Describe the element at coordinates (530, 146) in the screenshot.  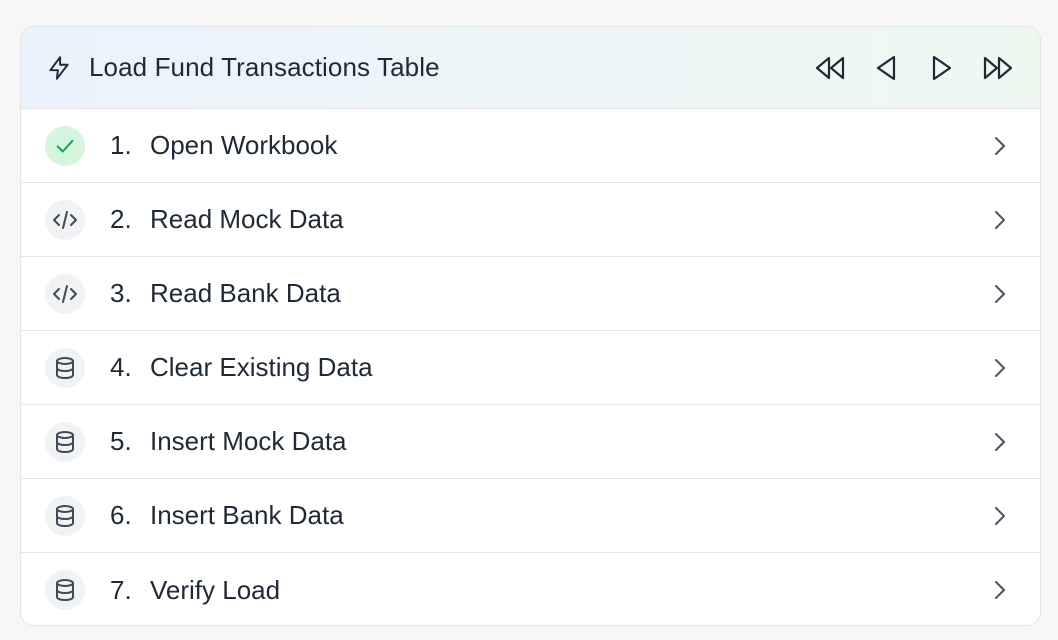
I see `step-row-open-workbook: 1. Open Workbook` at that location.